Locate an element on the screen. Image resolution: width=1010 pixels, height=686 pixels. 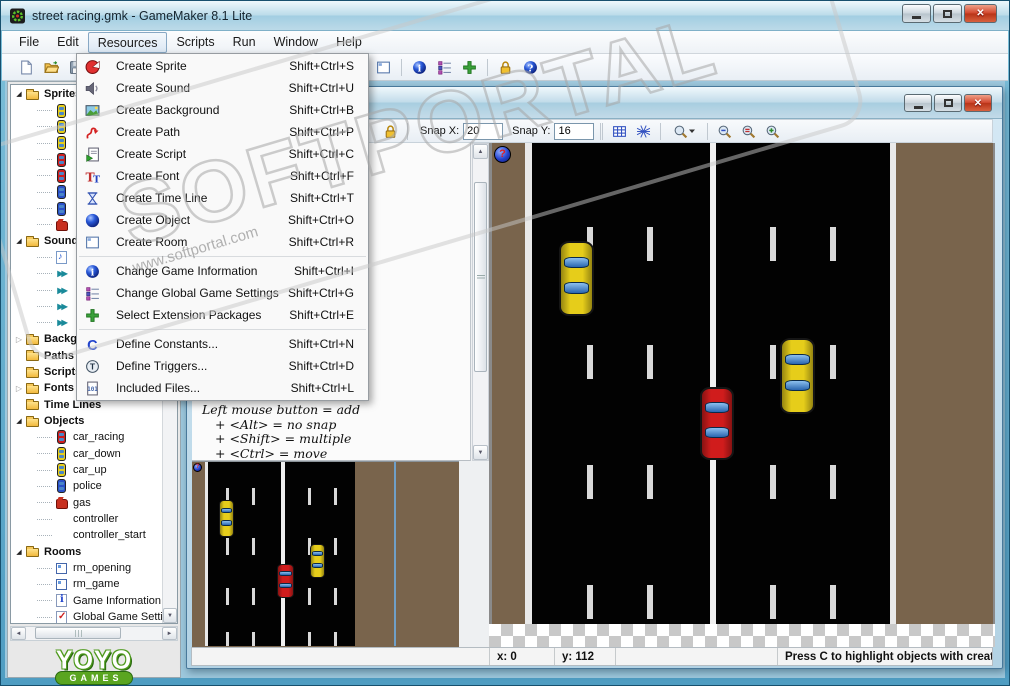
isometric-toggle-button is located at coordinates (643, 131).